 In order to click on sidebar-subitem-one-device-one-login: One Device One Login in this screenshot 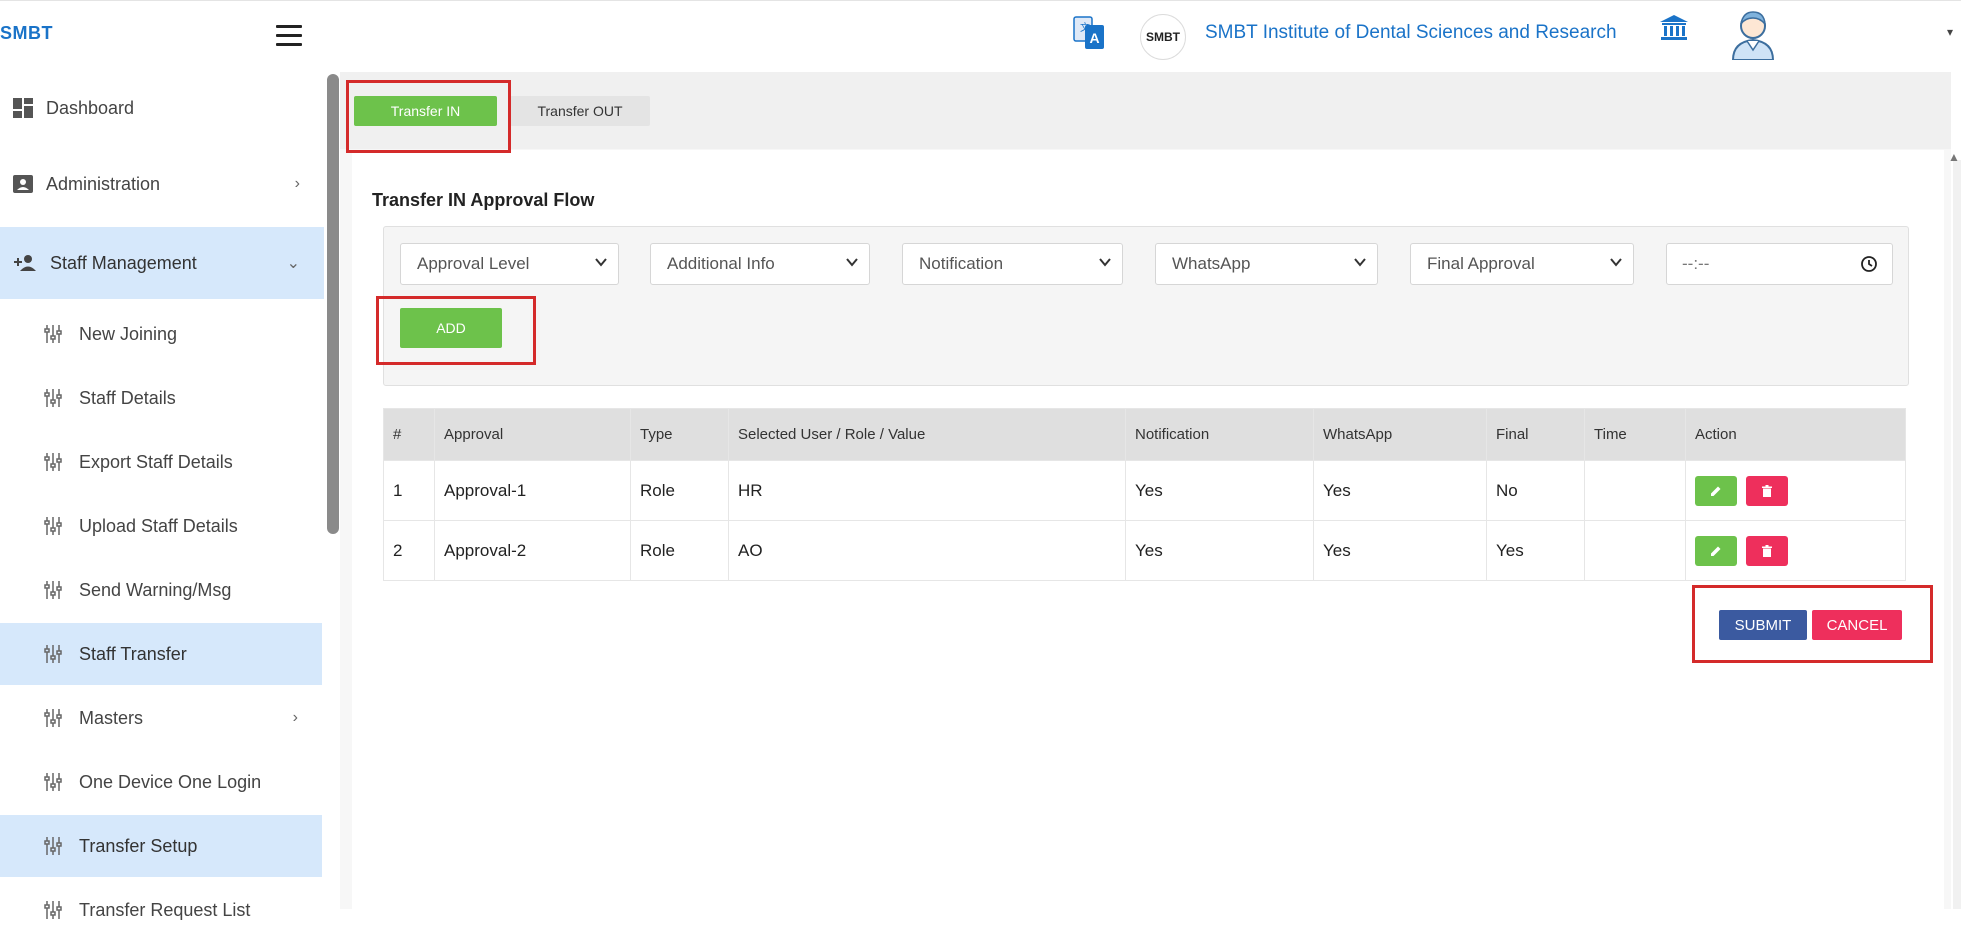, I will do `click(161, 782)`.